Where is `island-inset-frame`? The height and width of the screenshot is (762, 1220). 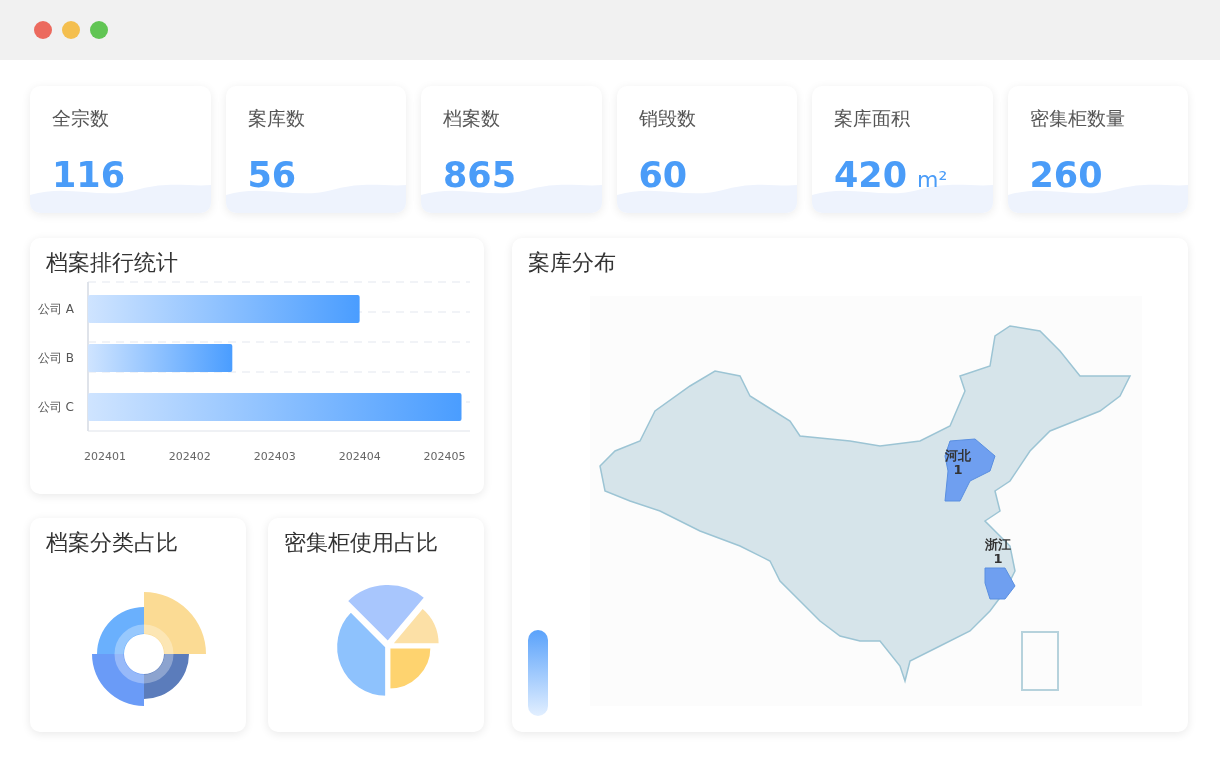 island-inset-frame is located at coordinates (1040, 661).